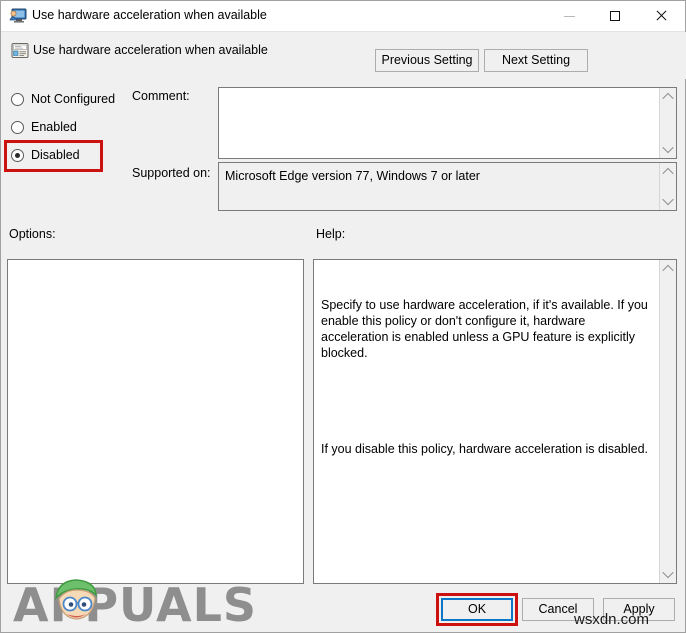  I want to click on maximize-icon, so click(615, 16).